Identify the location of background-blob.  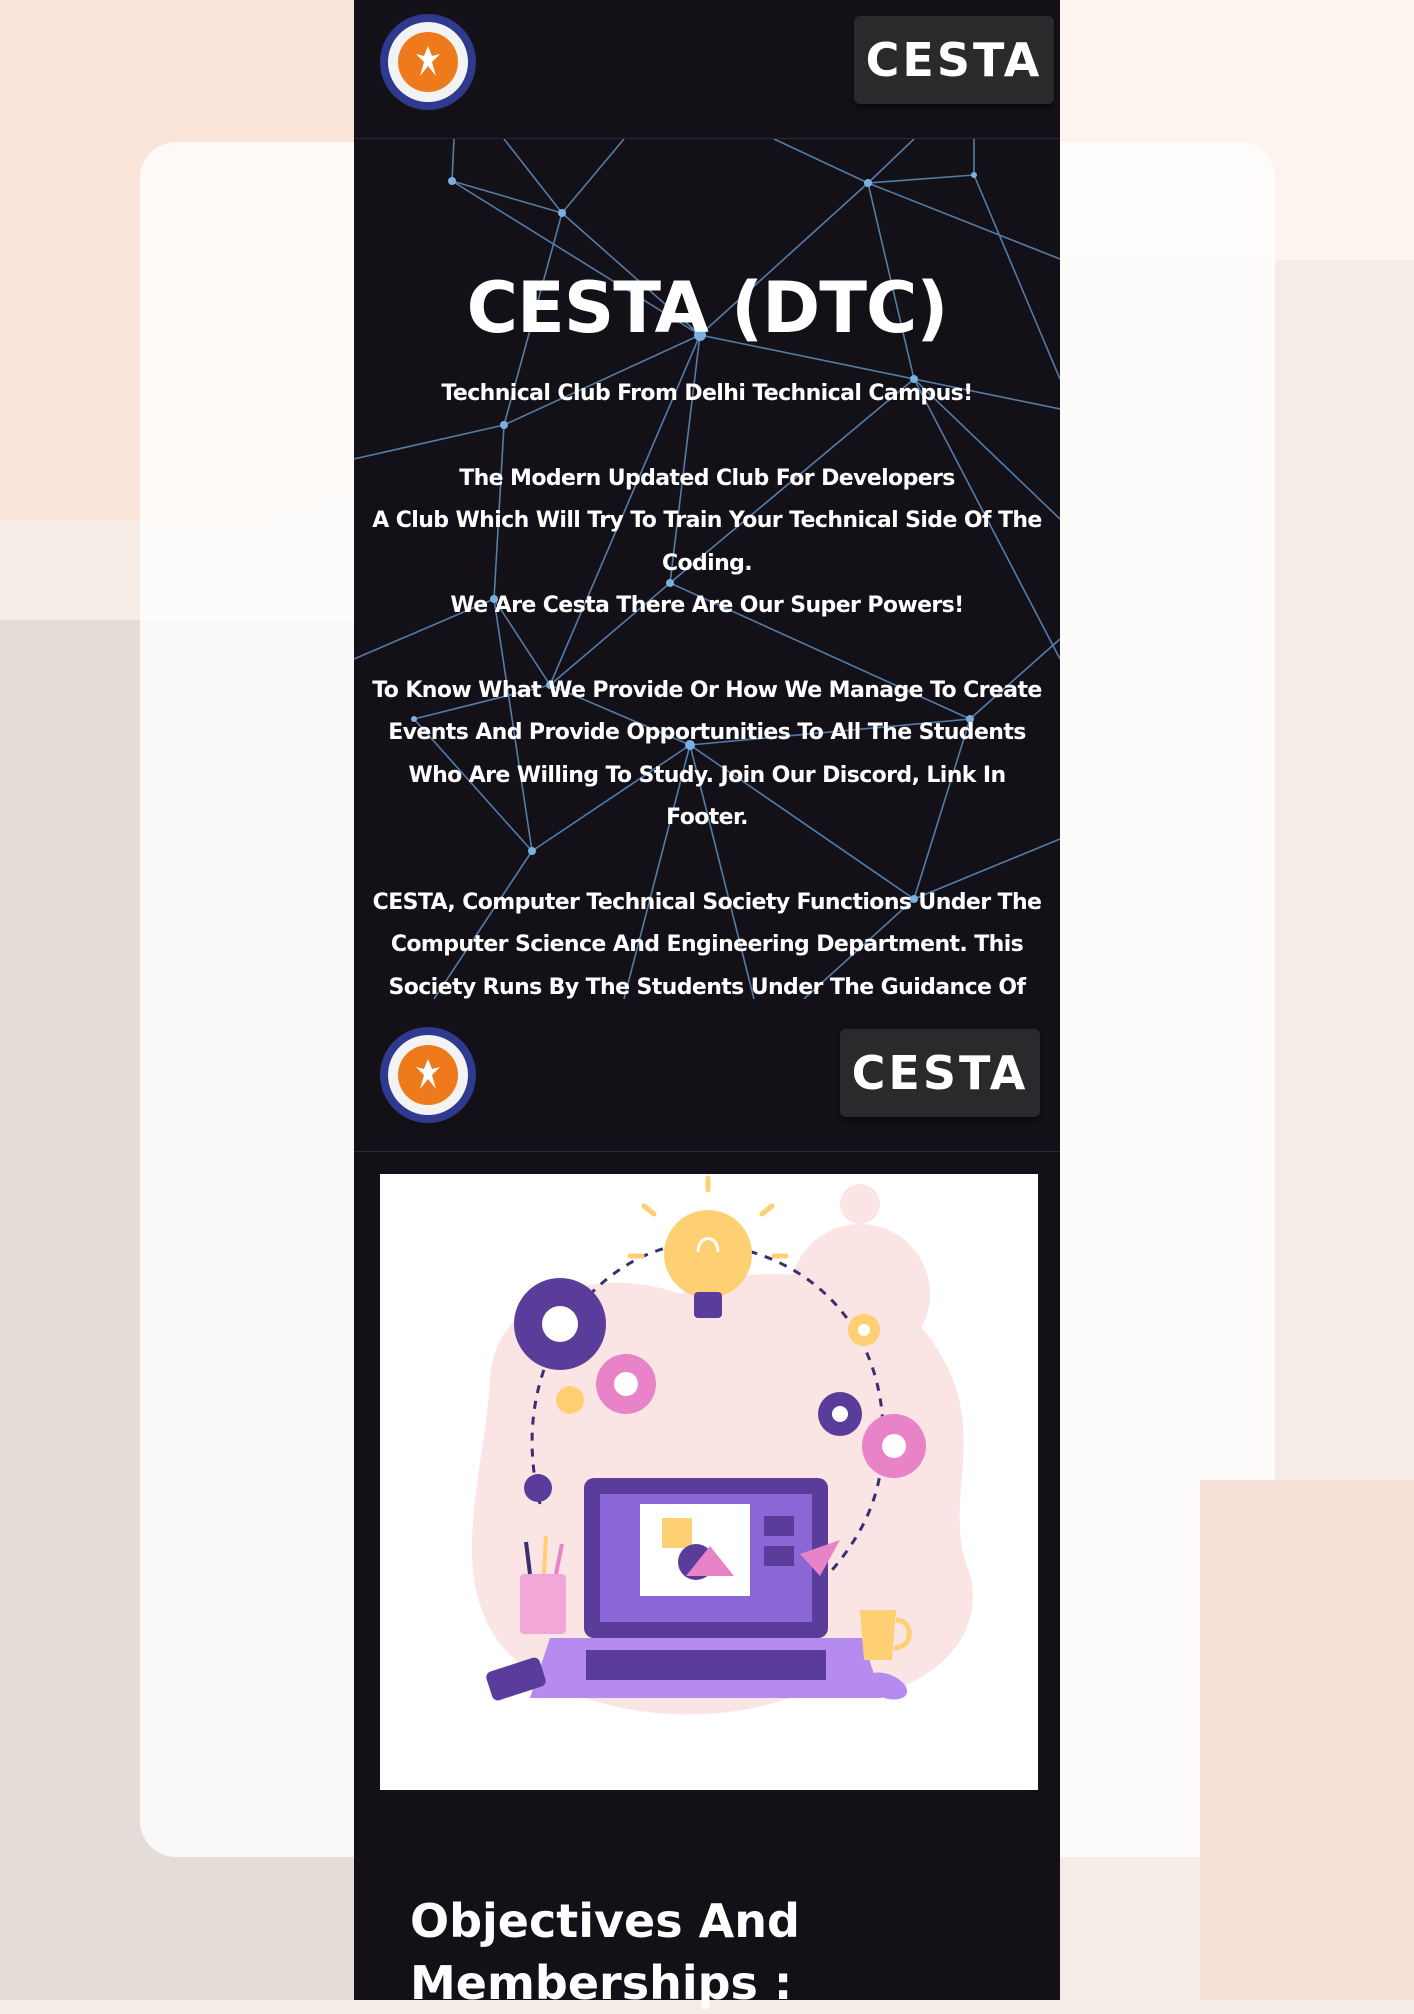
(1307, 1740).